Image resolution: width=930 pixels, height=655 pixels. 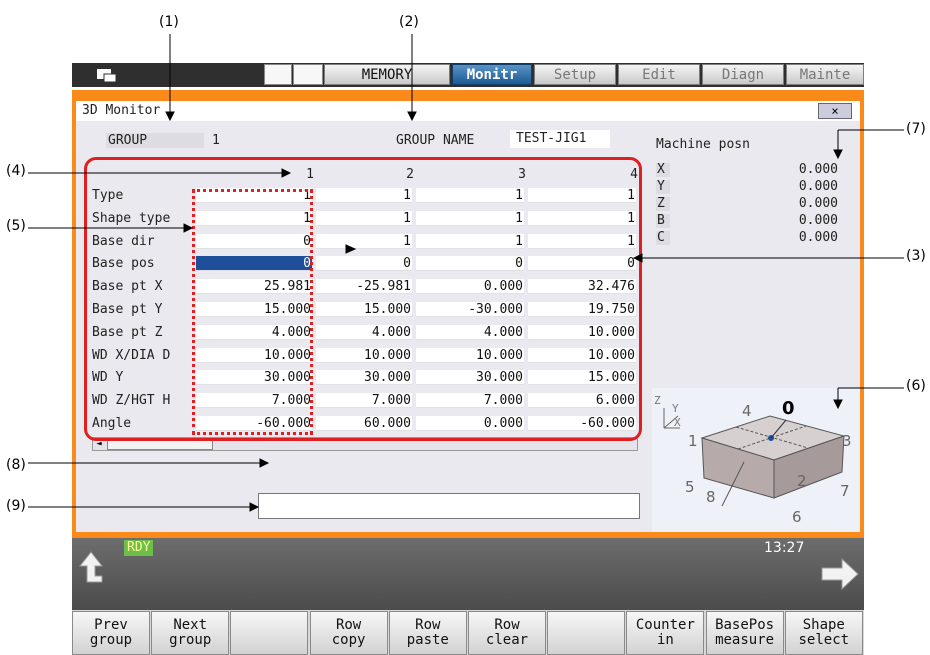 What do you see at coordinates (139, 548) in the screenshot?
I see `ready-badge: RDY` at bounding box center [139, 548].